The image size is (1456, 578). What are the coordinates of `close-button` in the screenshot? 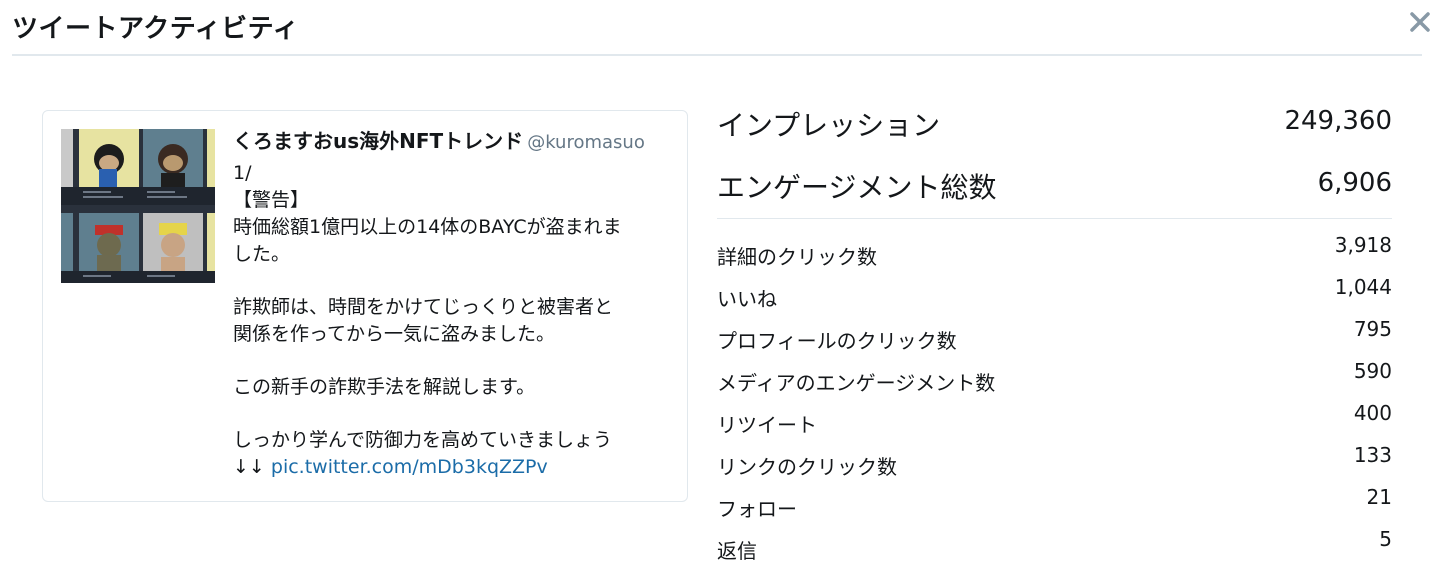 It's located at (1420, 22).